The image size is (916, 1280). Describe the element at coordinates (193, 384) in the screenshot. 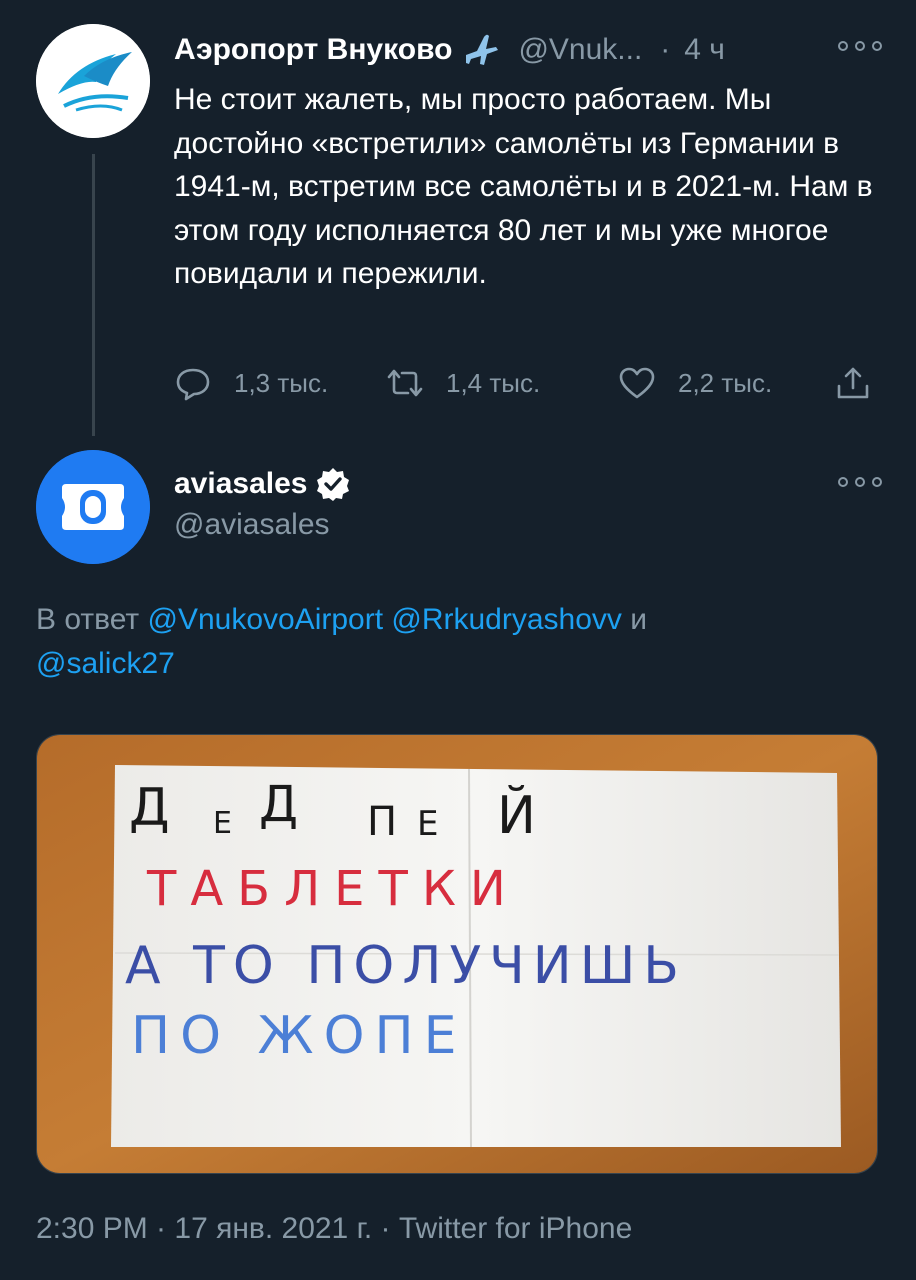

I see `reply-icon` at that location.